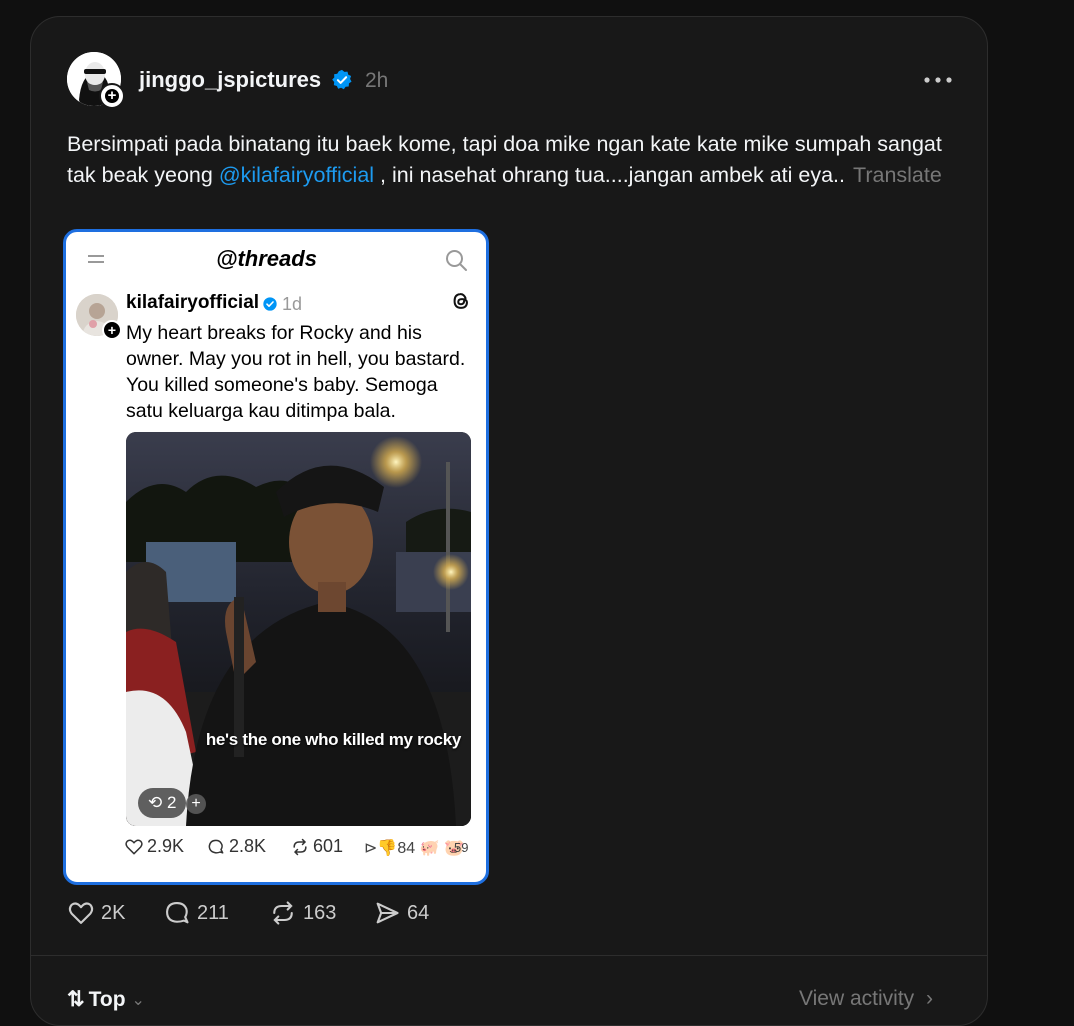 This screenshot has height=1026, width=1074. What do you see at coordinates (342, 79) in the screenshot?
I see `verified-badge-icon` at bounding box center [342, 79].